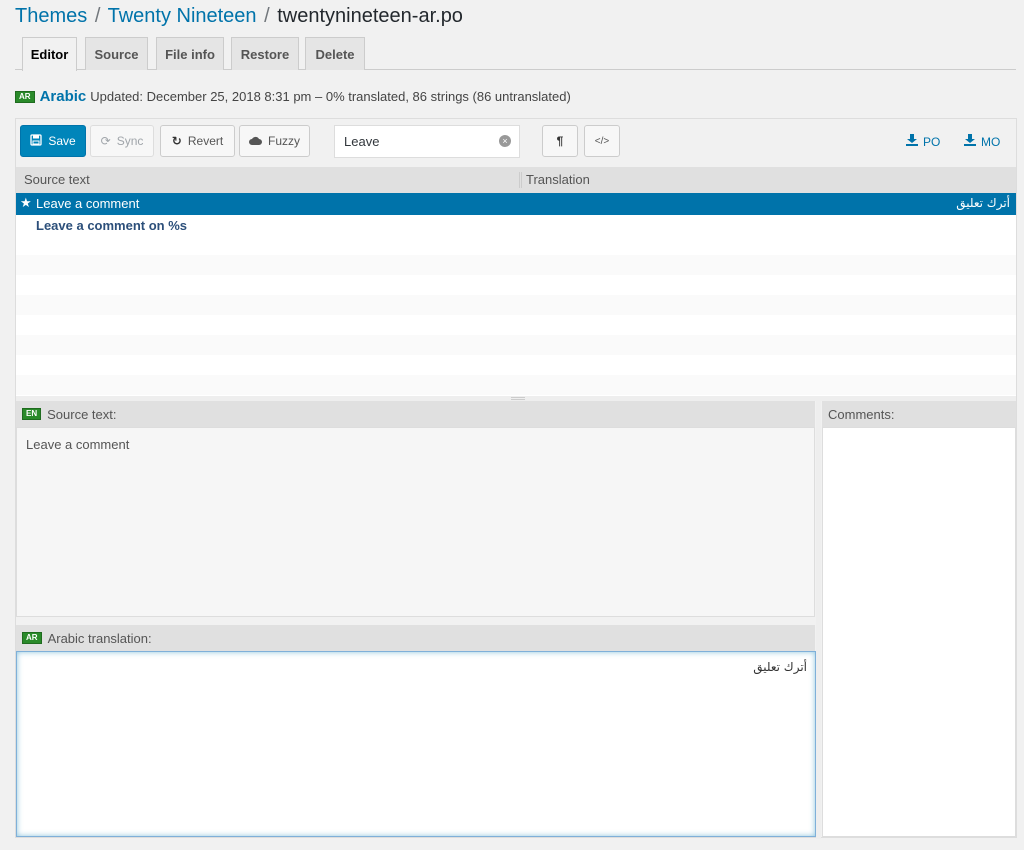 The image size is (1024, 850). Describe the element at coordinates (63, 96) in the screenshot. I see `language-name: Arabic` at that location.